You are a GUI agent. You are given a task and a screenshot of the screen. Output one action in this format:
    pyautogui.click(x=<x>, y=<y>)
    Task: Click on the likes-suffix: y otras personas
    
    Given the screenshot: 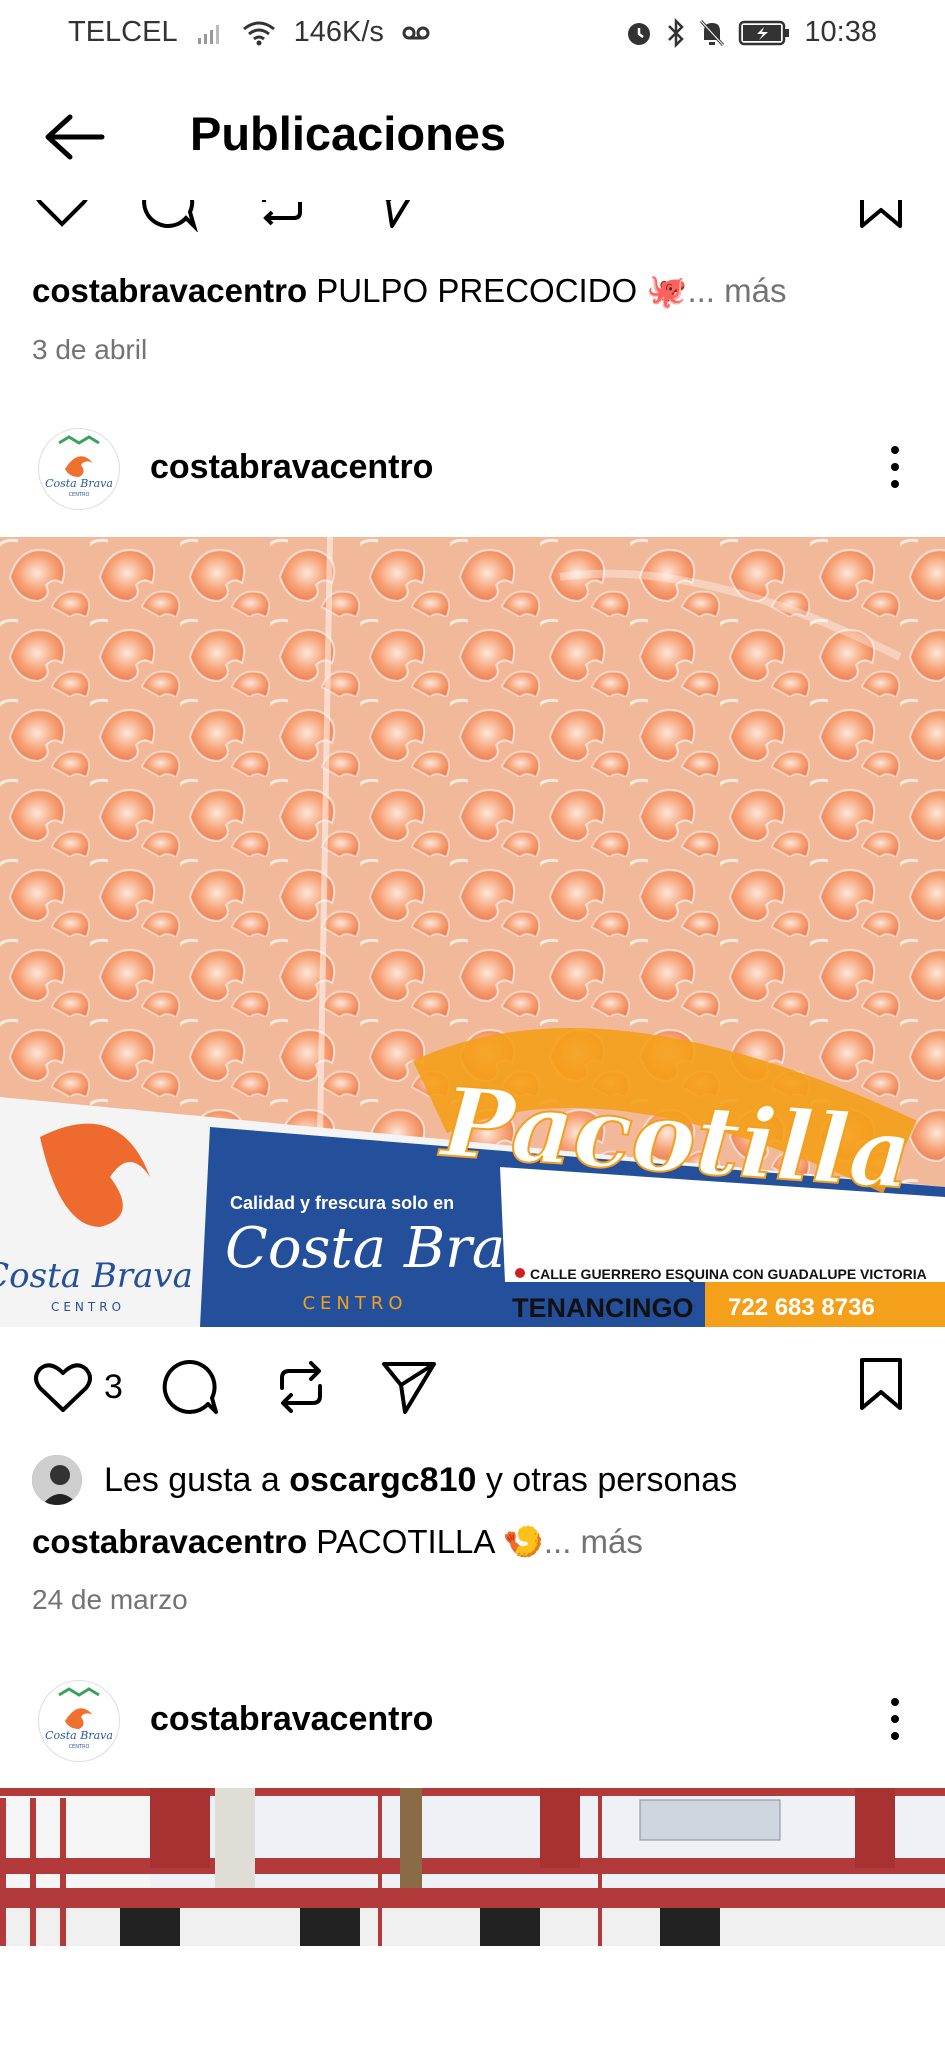 What is the action you would take?
    pyautogui.click(x=611, y=1479)
    